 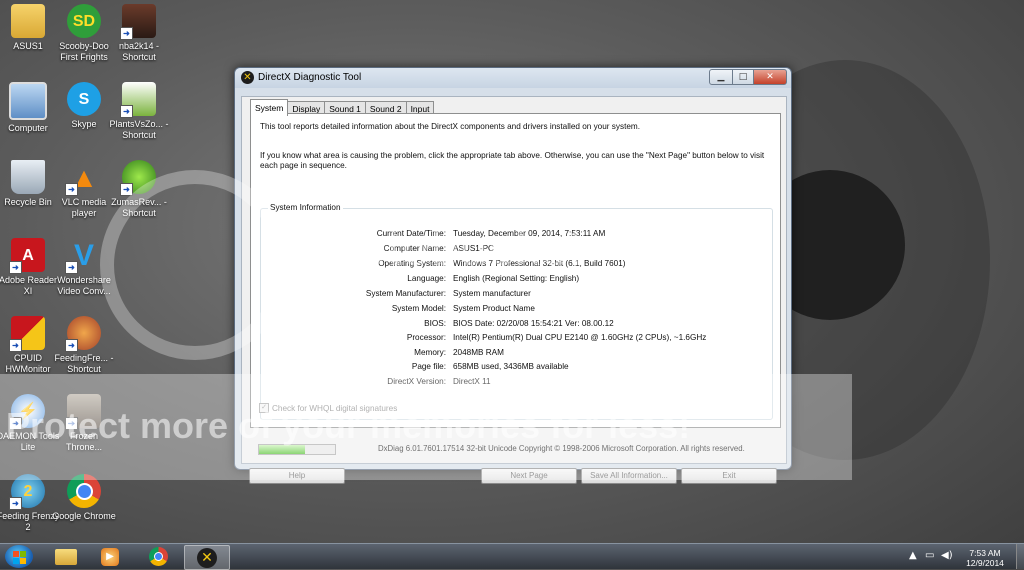 What do you see at coordinates (269, 107) in the screenshot?
I see `tab-system: System` at bounding box center [269, 107].